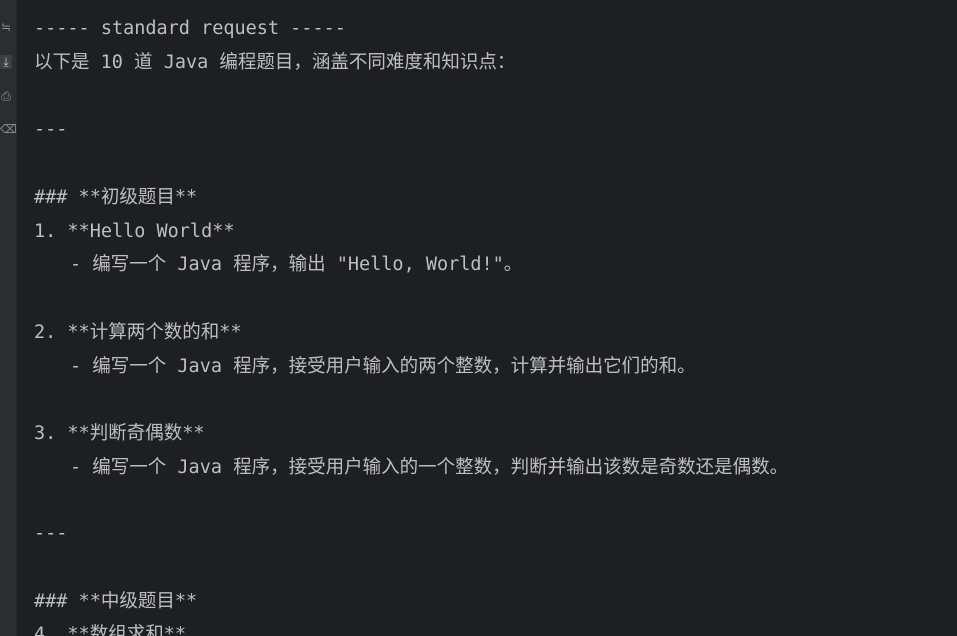 This screenshot has width=957, height=636. Describe the element at coordinates (134, 231) in the screenshot. I see `console-line: 1. **Hello World**` at that location.